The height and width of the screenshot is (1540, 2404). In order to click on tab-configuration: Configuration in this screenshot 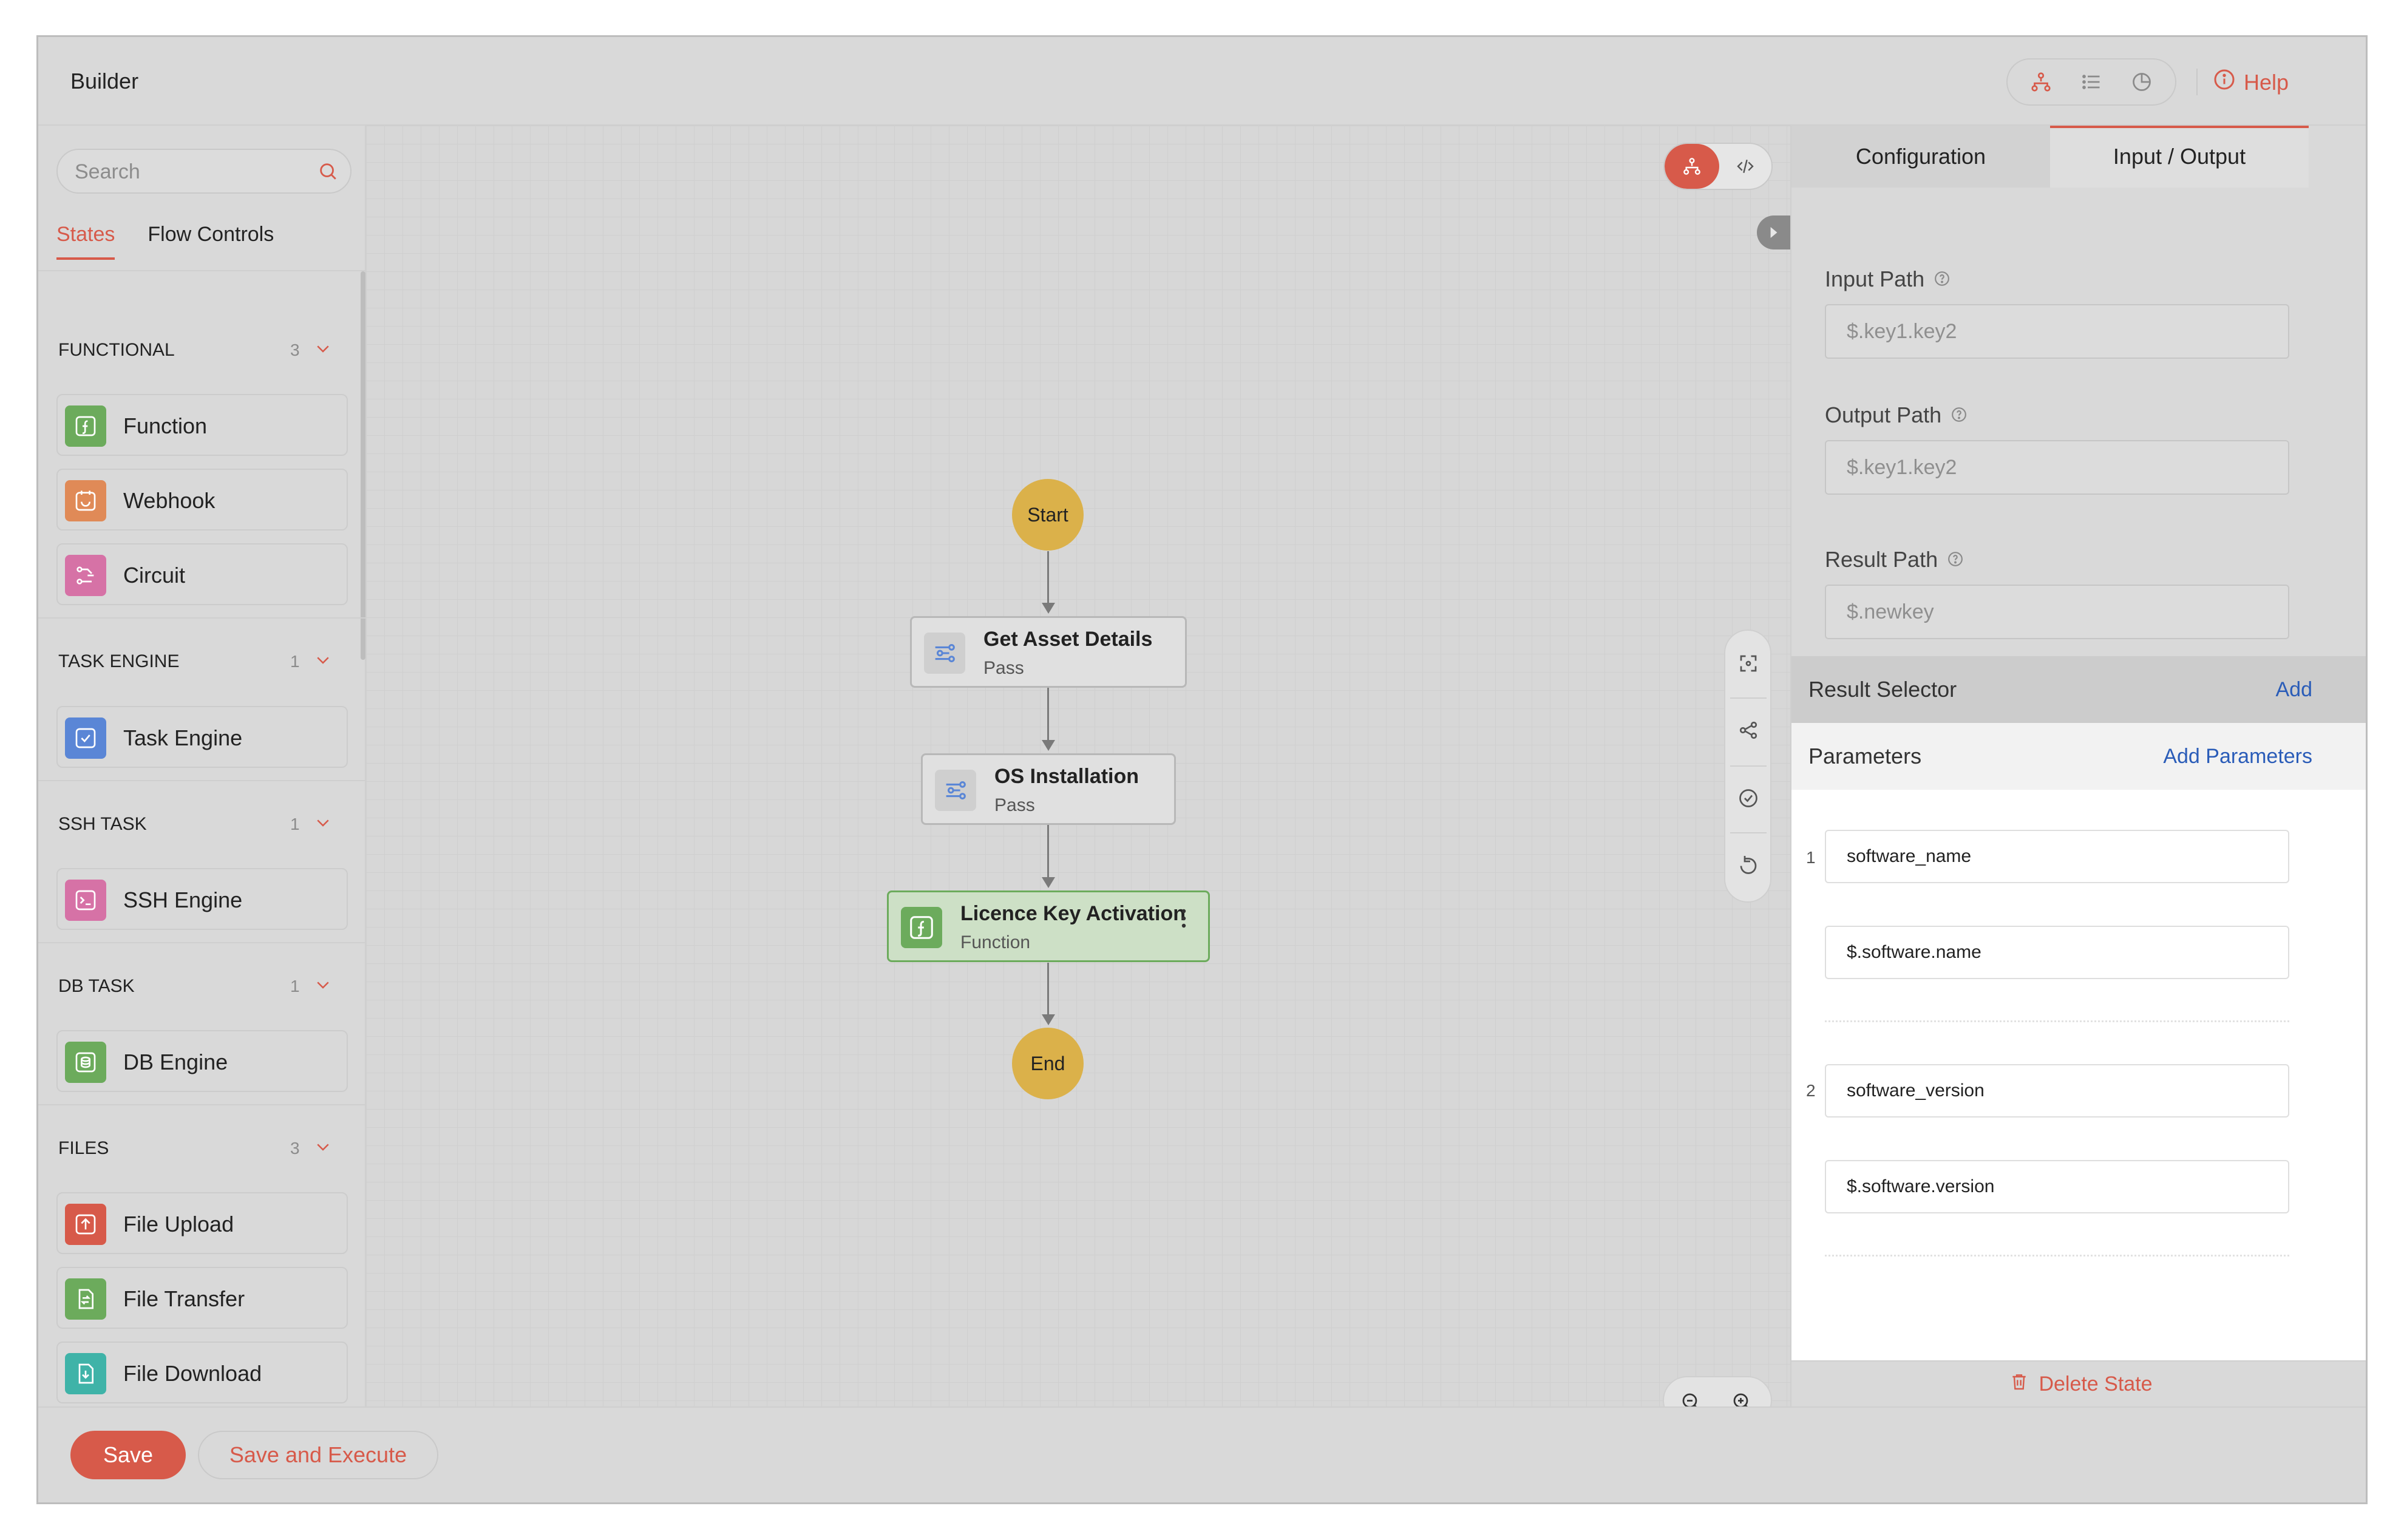, I will do `click(1920, 157)`.